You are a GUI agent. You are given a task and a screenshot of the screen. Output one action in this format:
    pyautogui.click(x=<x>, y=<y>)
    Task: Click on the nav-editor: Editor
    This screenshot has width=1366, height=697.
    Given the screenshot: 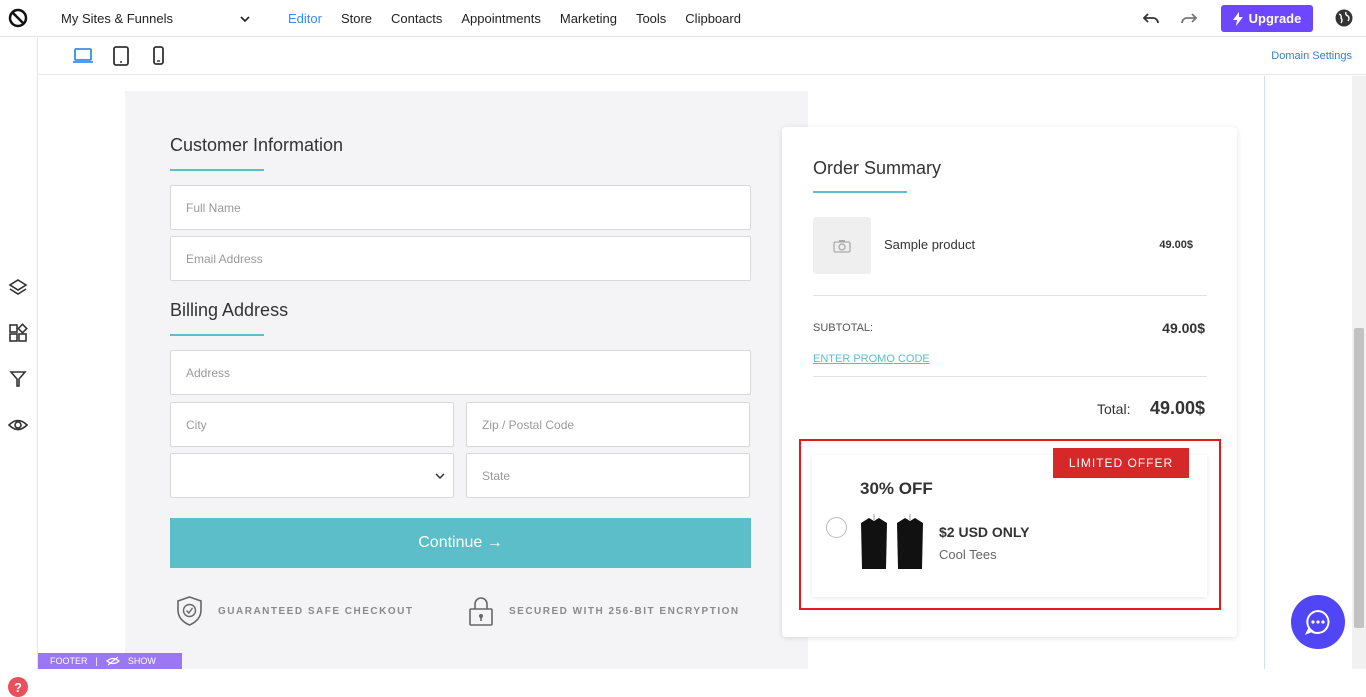 What is the action you would take?
    pyautogui.click(x=305, y=18)
    